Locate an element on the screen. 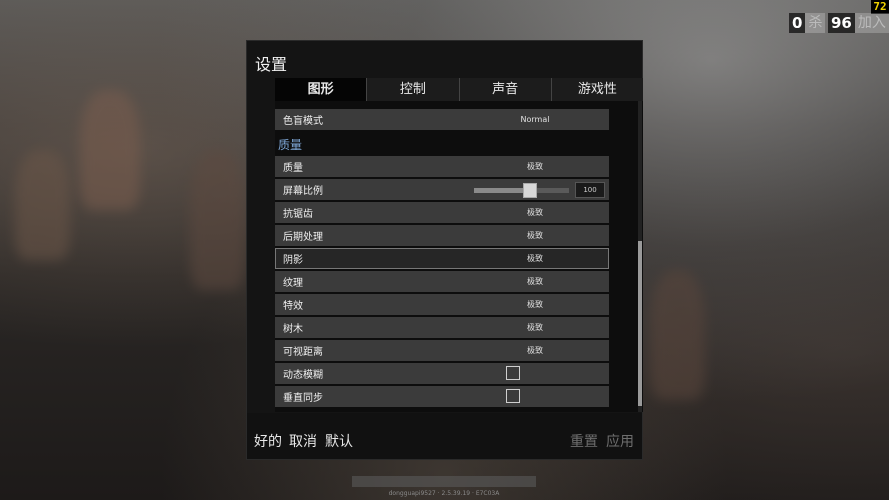 The height and width of the screenshot is (500, 889). setting-row-foliage: 树木 极致 is located at coordinates (442, 327).